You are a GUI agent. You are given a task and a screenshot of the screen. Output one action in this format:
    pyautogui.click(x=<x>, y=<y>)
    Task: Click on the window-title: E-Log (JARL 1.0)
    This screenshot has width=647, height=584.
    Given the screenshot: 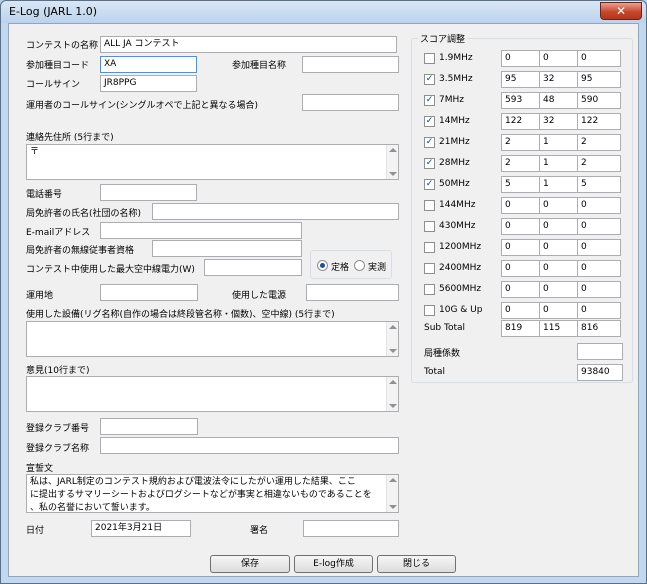 What is the action you would take?
    pyautogui.click(x=53, y=11)
    